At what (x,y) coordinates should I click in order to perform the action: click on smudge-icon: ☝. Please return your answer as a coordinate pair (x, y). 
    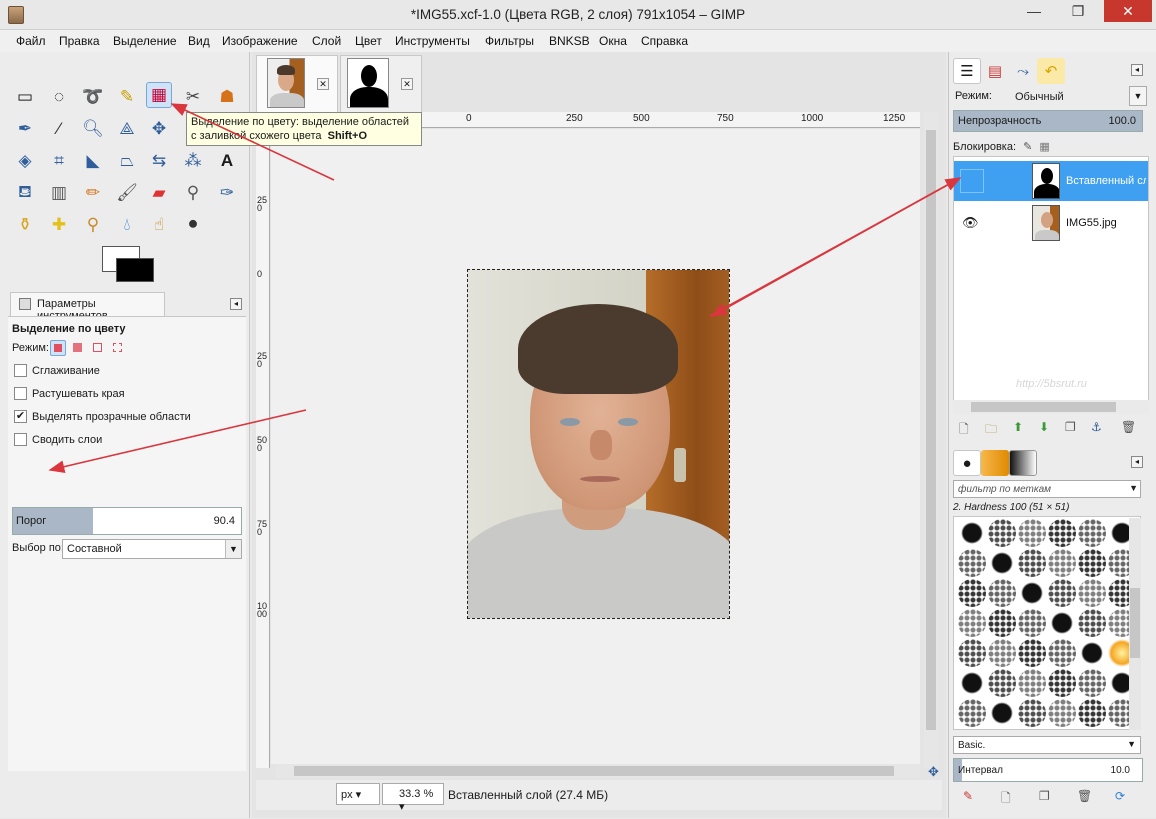
    Looking at the image, I should click on (159, 225).